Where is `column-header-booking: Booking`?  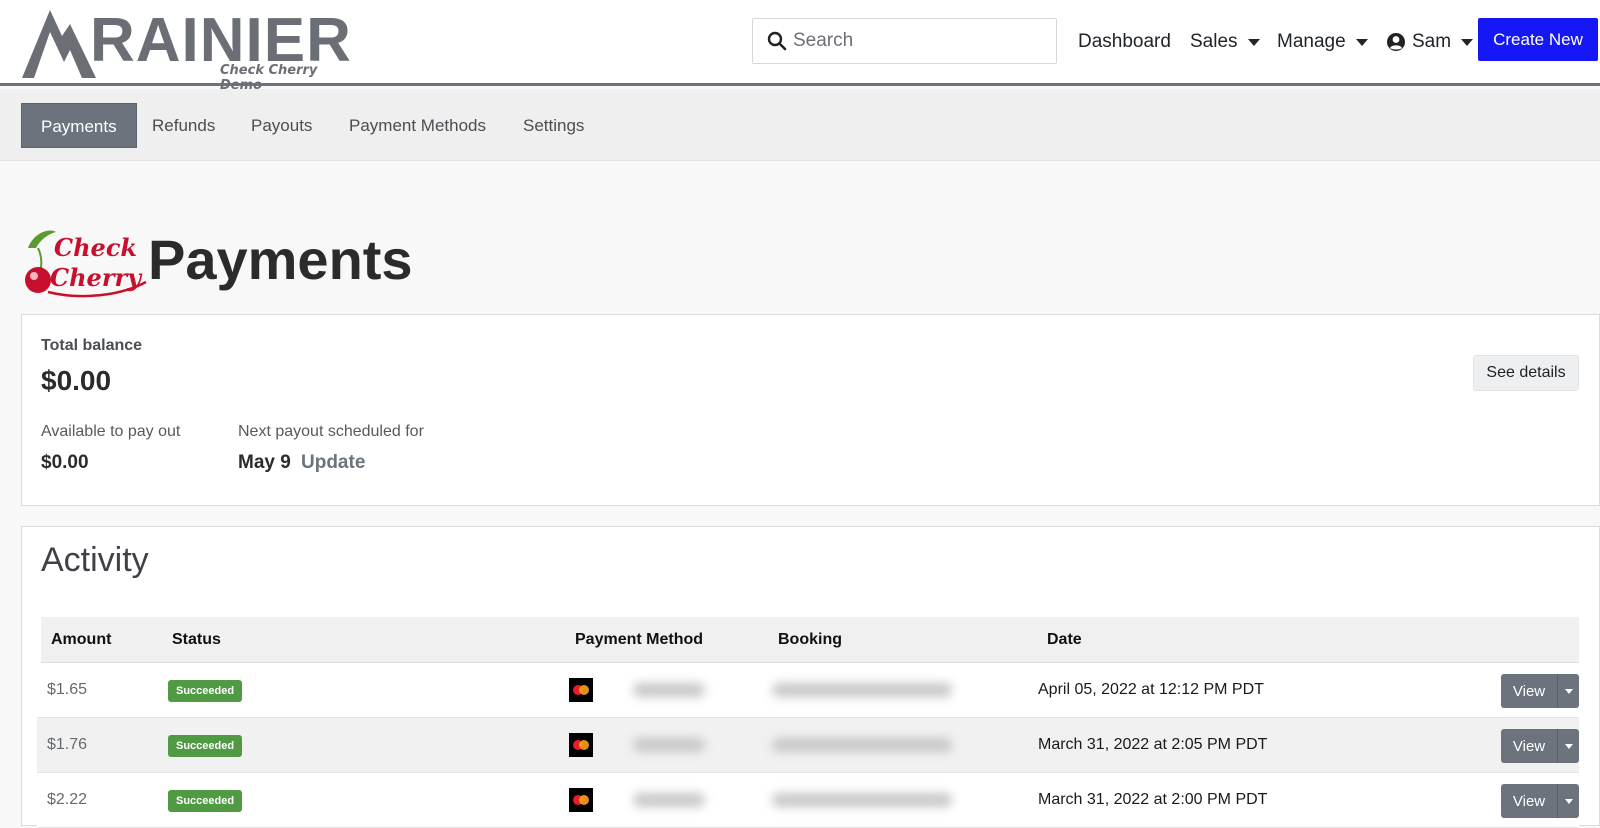
column-header-booking: Booking is located at coordinates (810, 639).